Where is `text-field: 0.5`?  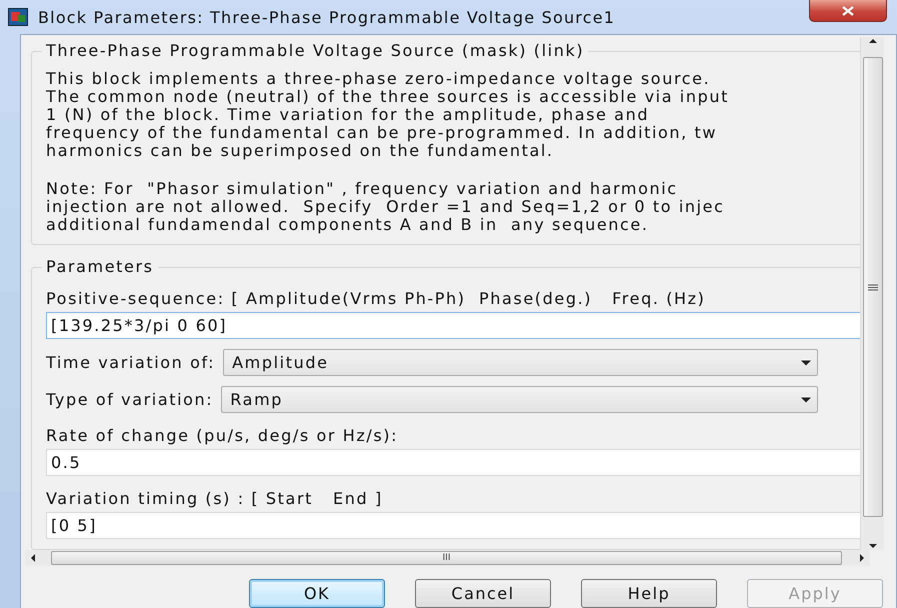
text-field: 0.5 is located at coordinates (453, 462).